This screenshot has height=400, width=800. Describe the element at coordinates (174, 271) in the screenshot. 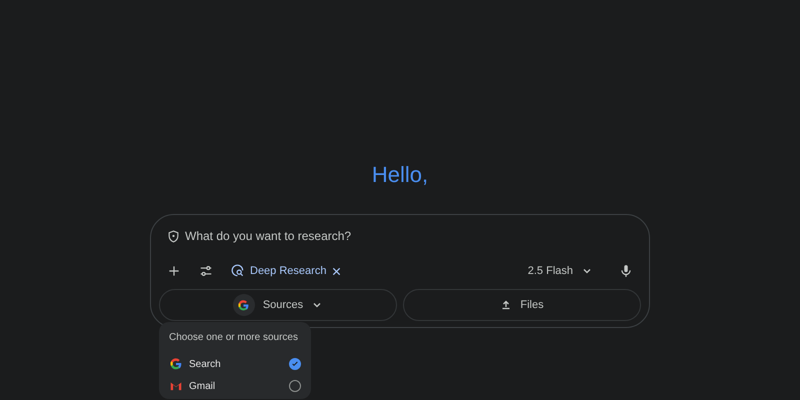

I see `plus-icon` at that location.